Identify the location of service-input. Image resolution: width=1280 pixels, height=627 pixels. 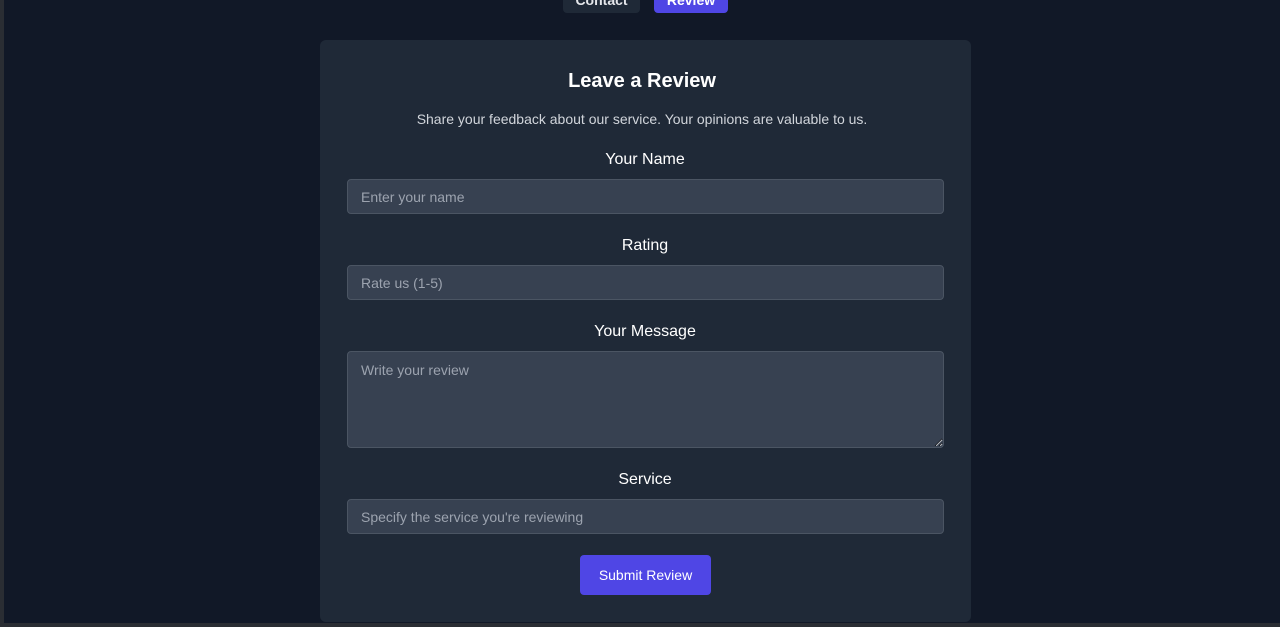
(645, 516).